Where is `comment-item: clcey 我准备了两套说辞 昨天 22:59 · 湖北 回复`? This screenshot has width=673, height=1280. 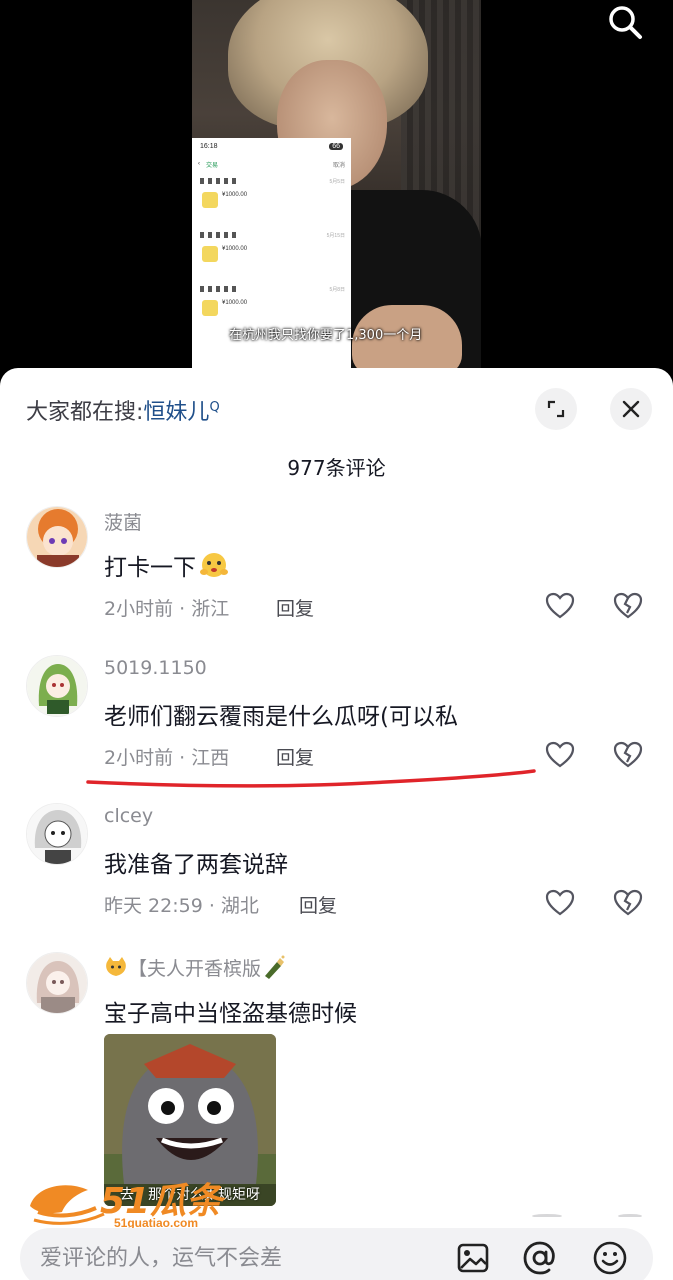
comment-item: clcey 我准备了两套说辞 昨天 22:59 · 湖北 回复 is located at coordinates (336, 873).